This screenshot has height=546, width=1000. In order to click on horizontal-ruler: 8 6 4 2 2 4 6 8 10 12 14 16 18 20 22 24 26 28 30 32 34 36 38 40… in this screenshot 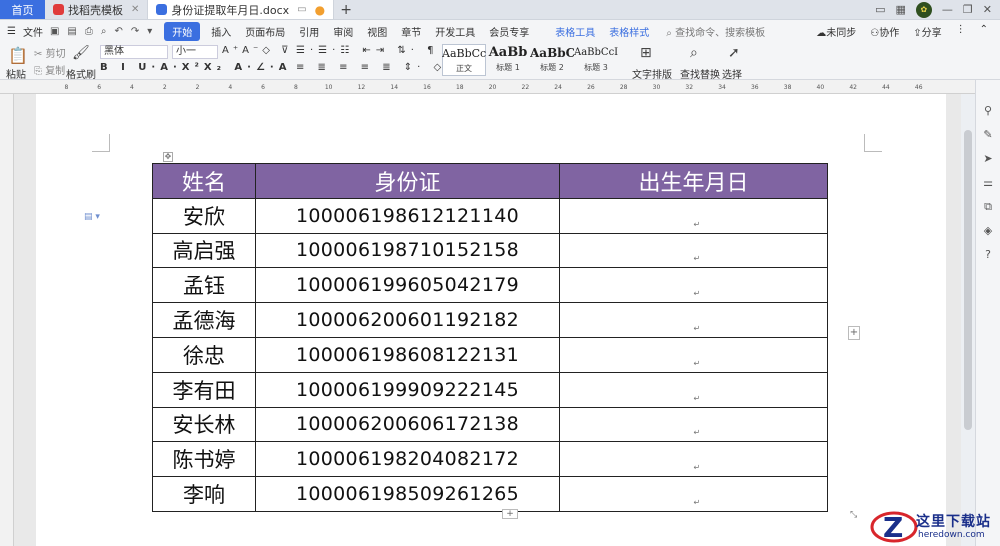, I will do `click(487, 87)`.